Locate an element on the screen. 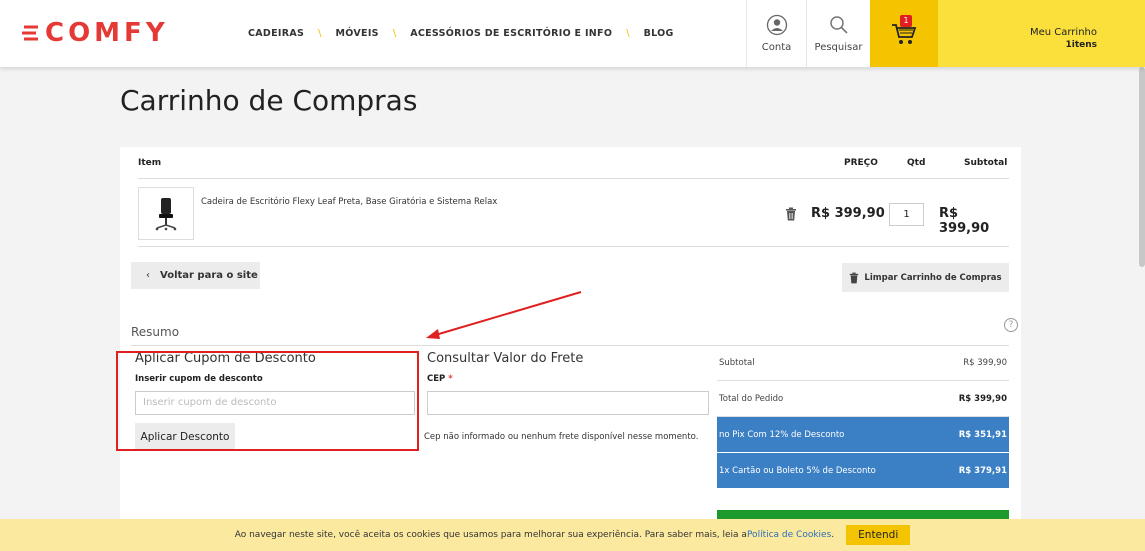 Image resolution: width=1145 pixels, height=551 pixels. my-cart-count: 1itens is located at coordinates (1081, 45).